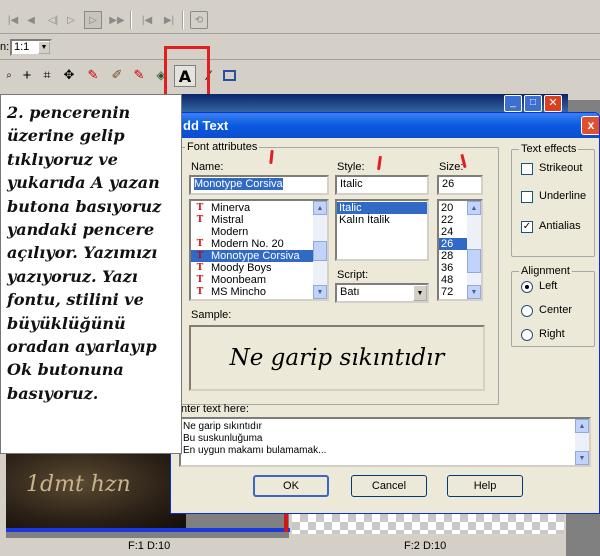 The image size is (600, 556). Describe the element at coordinates (552, 334) in the screenshot. I see `alignment-label-item: Right` at that location.